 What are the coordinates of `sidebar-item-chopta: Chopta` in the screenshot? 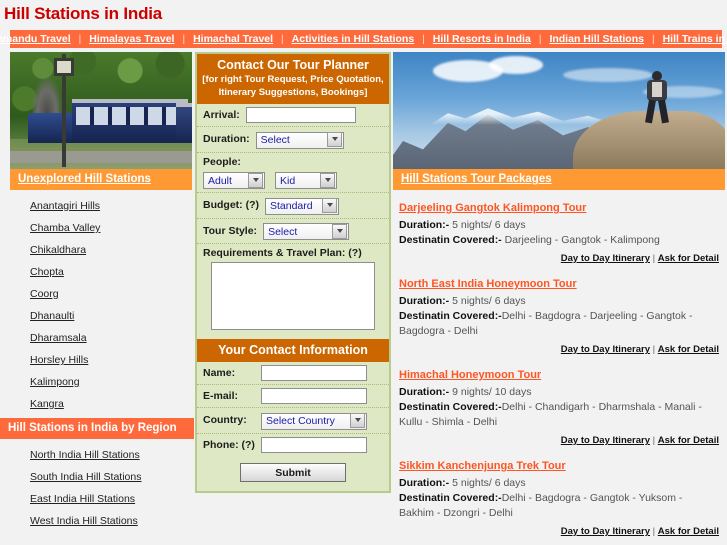 It's located at (47, 272).